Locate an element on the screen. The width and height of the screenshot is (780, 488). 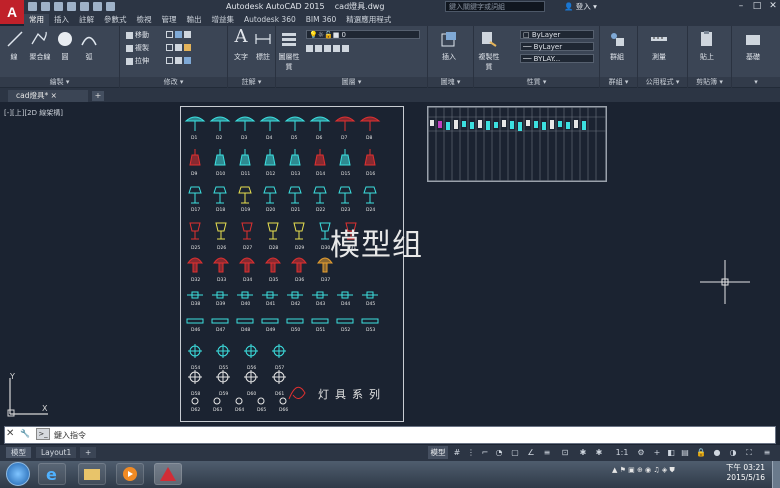
arc-label: 弧 is located at coordinates (89, 57).